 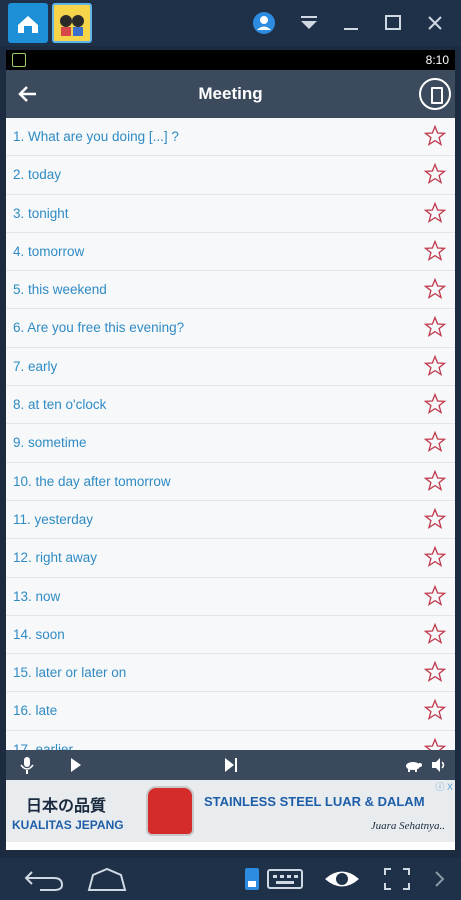 What do you see at coordinates (66, 805) in the screenshot?
I see `ad-jp-text: 日本の品質` at bounding box center [66, 805].